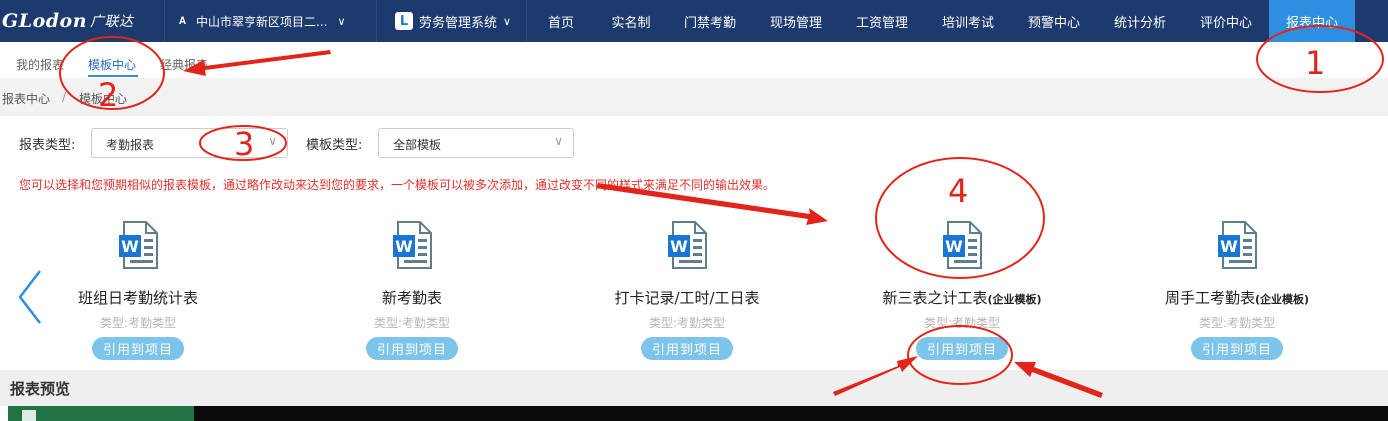 The width and height of the screenshot is (1388, 421). Describe the element at coordinates (404, 21) in the screenshot. I see `system-logo-icon: L` at that location.